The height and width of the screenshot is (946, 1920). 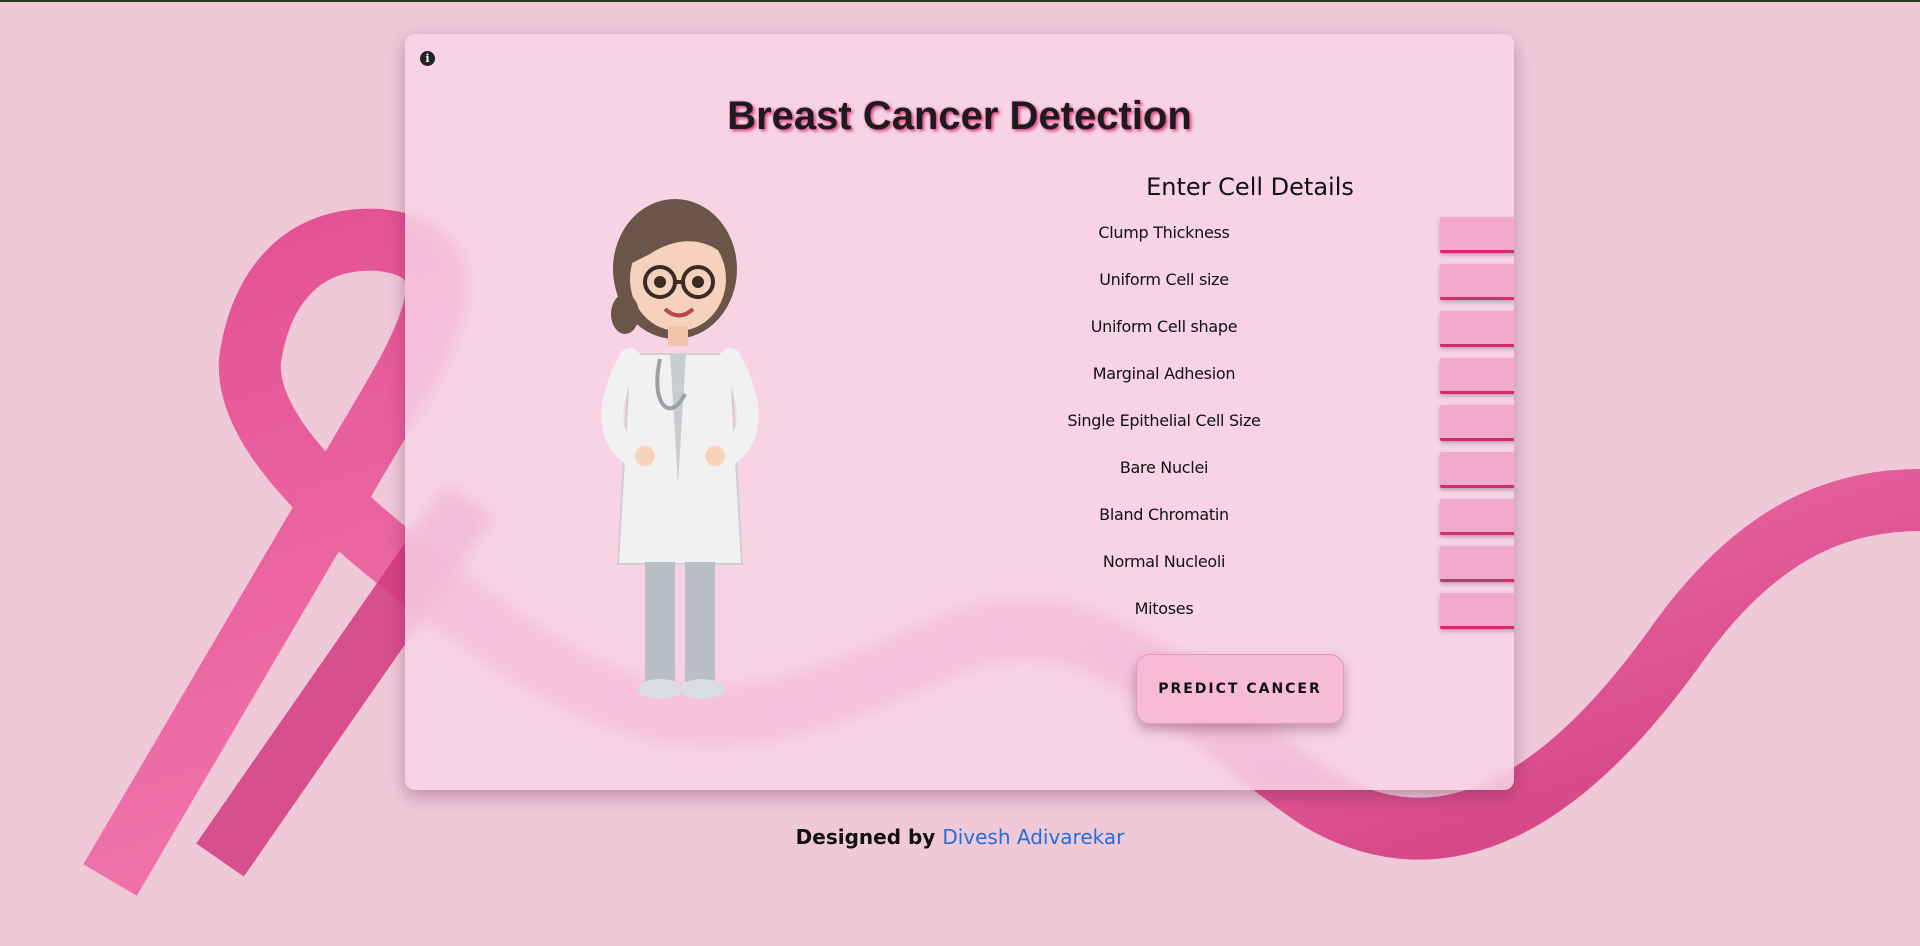 What do you see at coordinates (1259, 472) in the screenshot?
I see `form-row-bare-nuclei: Bare Nuclei` at bounding box center [1259, 472].